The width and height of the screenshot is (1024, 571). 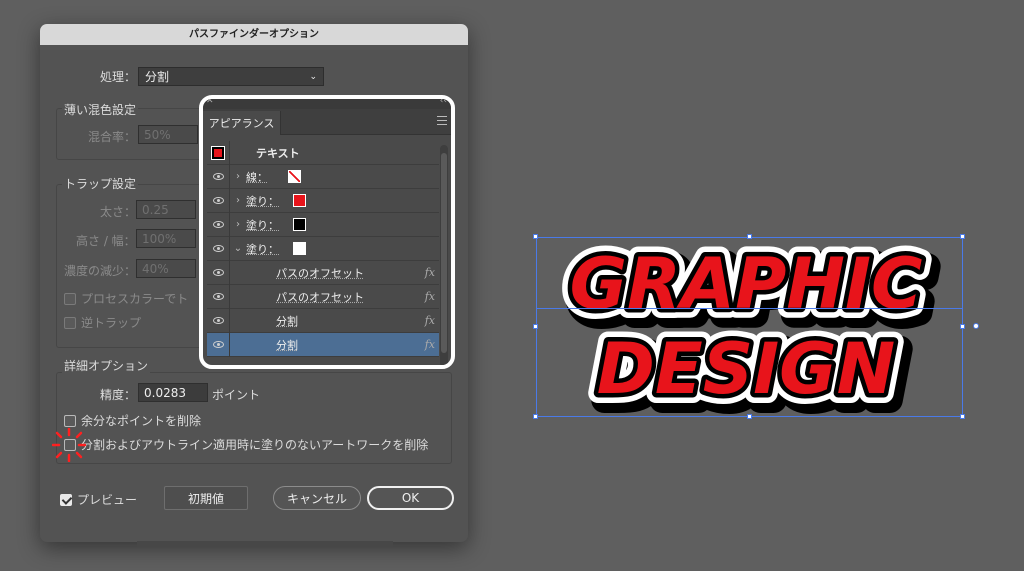 What do you see at coordinates (323, 152) in the screenshot?
I see `appearance-row-text: テキスト` at bounding box center [323, 152].